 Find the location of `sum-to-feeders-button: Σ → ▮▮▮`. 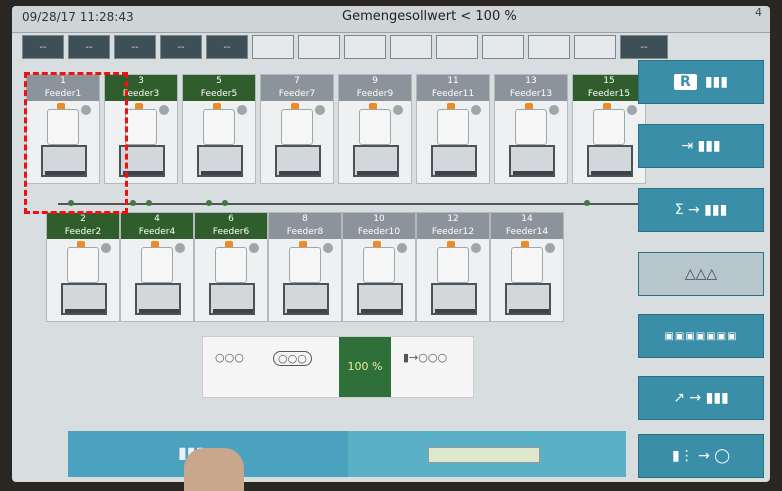

sum-to-feeders-button: Σ → ▮▮▮ is located at coordinates (701, 210).